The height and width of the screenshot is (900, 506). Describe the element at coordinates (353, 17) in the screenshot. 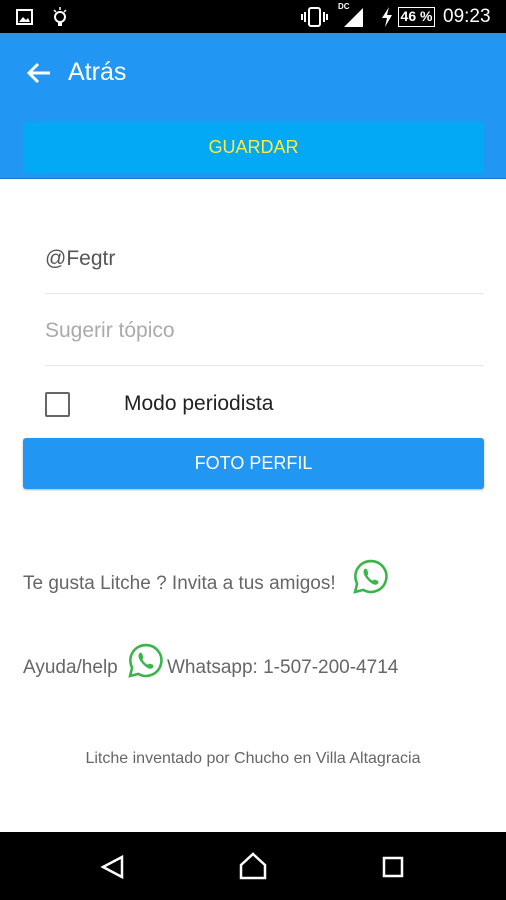

I see `signal-icon` at that location.